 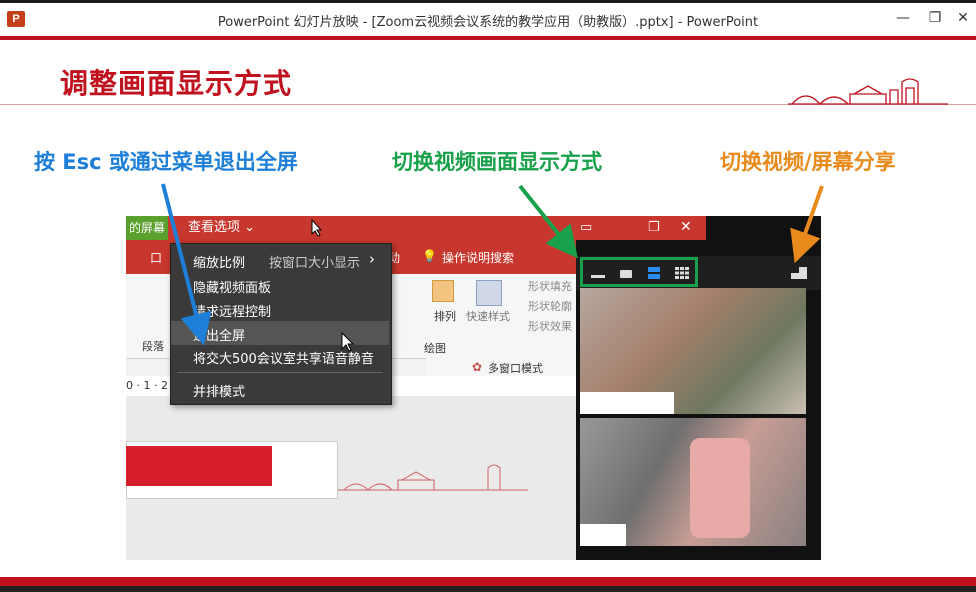 I want to click on taskbar-edge, so click(x=488, y=589).